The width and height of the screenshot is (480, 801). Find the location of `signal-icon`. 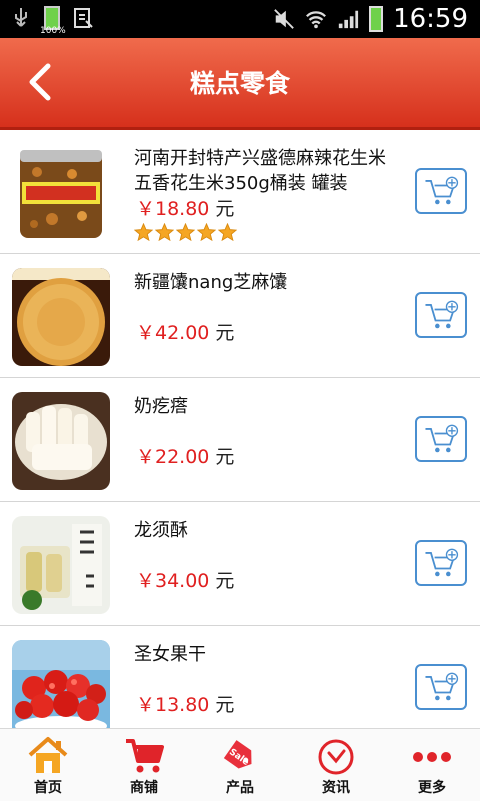

signal-icon is located at coordinates (348, 19).